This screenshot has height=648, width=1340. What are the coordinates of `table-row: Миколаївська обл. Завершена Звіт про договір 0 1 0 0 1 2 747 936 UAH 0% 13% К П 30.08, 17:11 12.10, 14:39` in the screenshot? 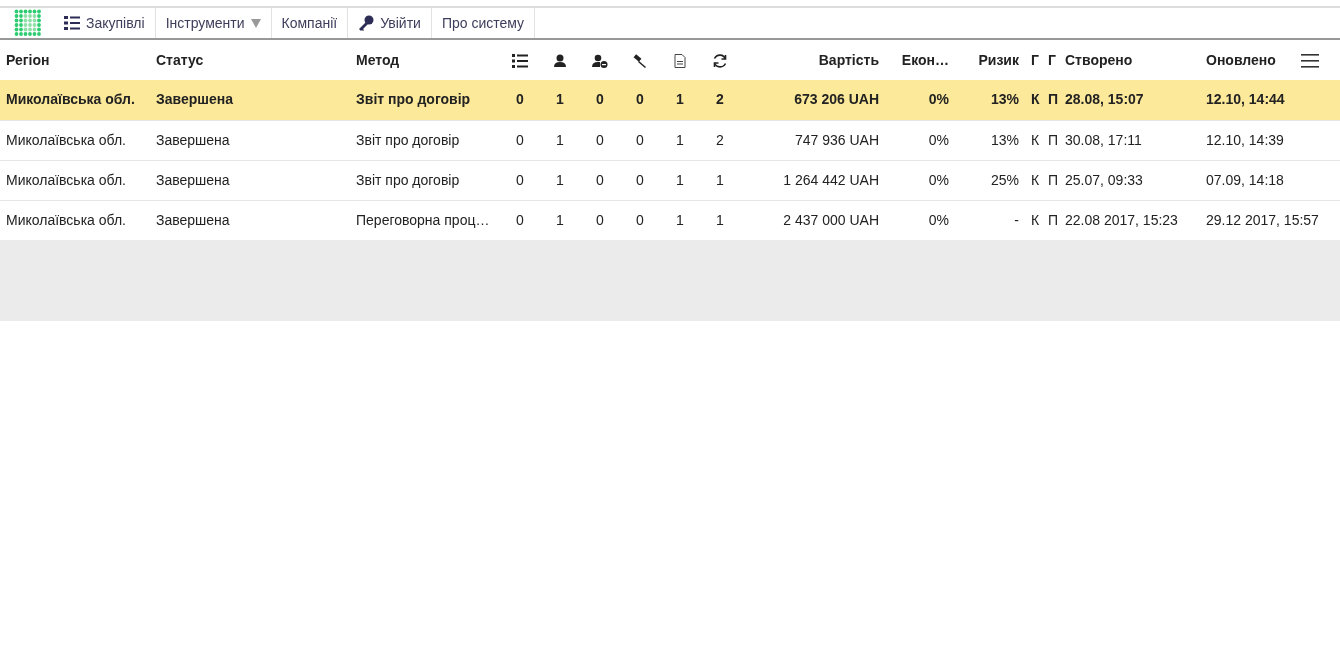 It's located at (670, 140).